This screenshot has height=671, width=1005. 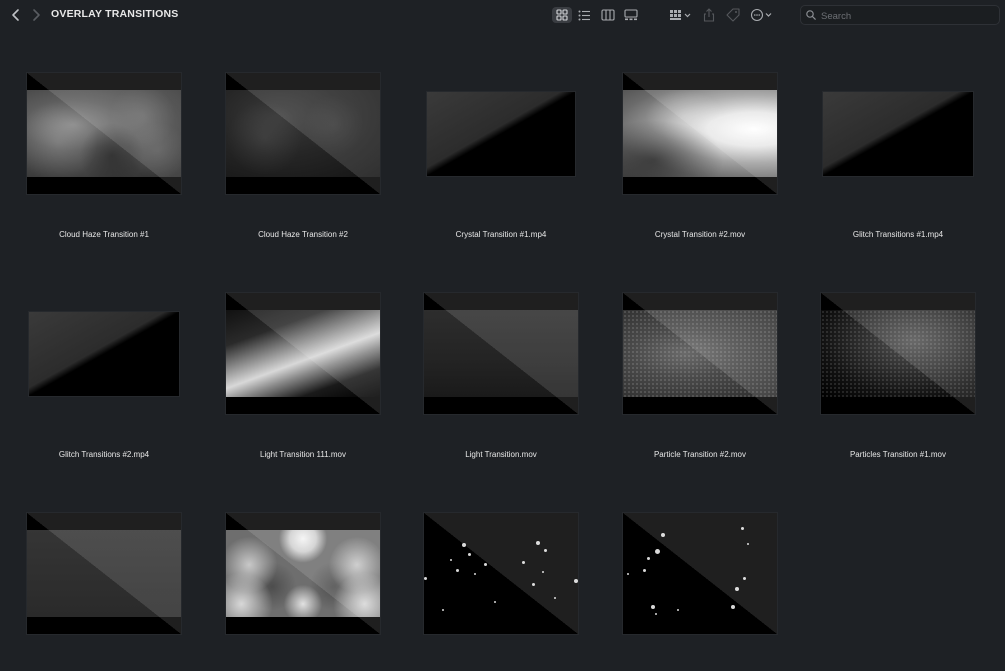 What do you see at coordinates (898, 234) in the screenshot?
I see `file-name: Glitch Transitions #1.mp4` at bounding box center [898, 234].